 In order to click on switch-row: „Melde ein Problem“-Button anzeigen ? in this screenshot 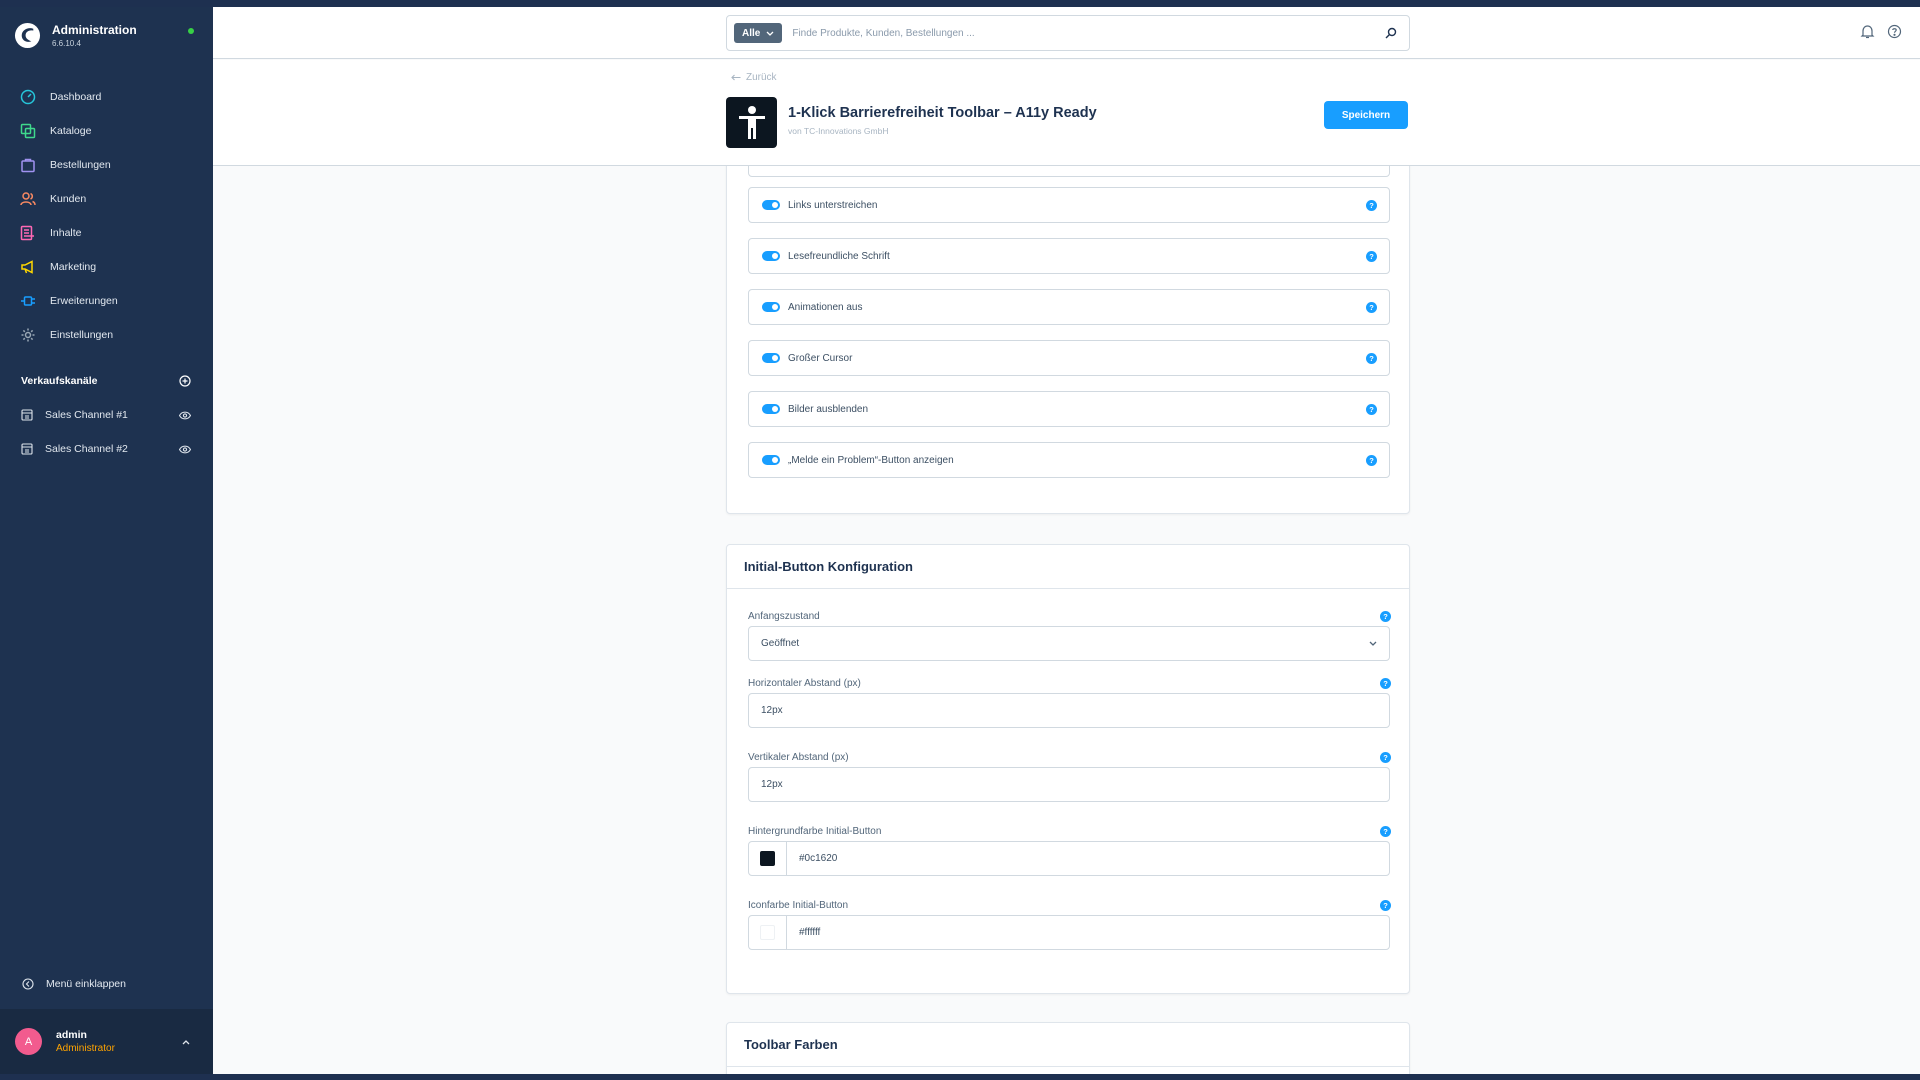, I will do `click(1069, 460)`.